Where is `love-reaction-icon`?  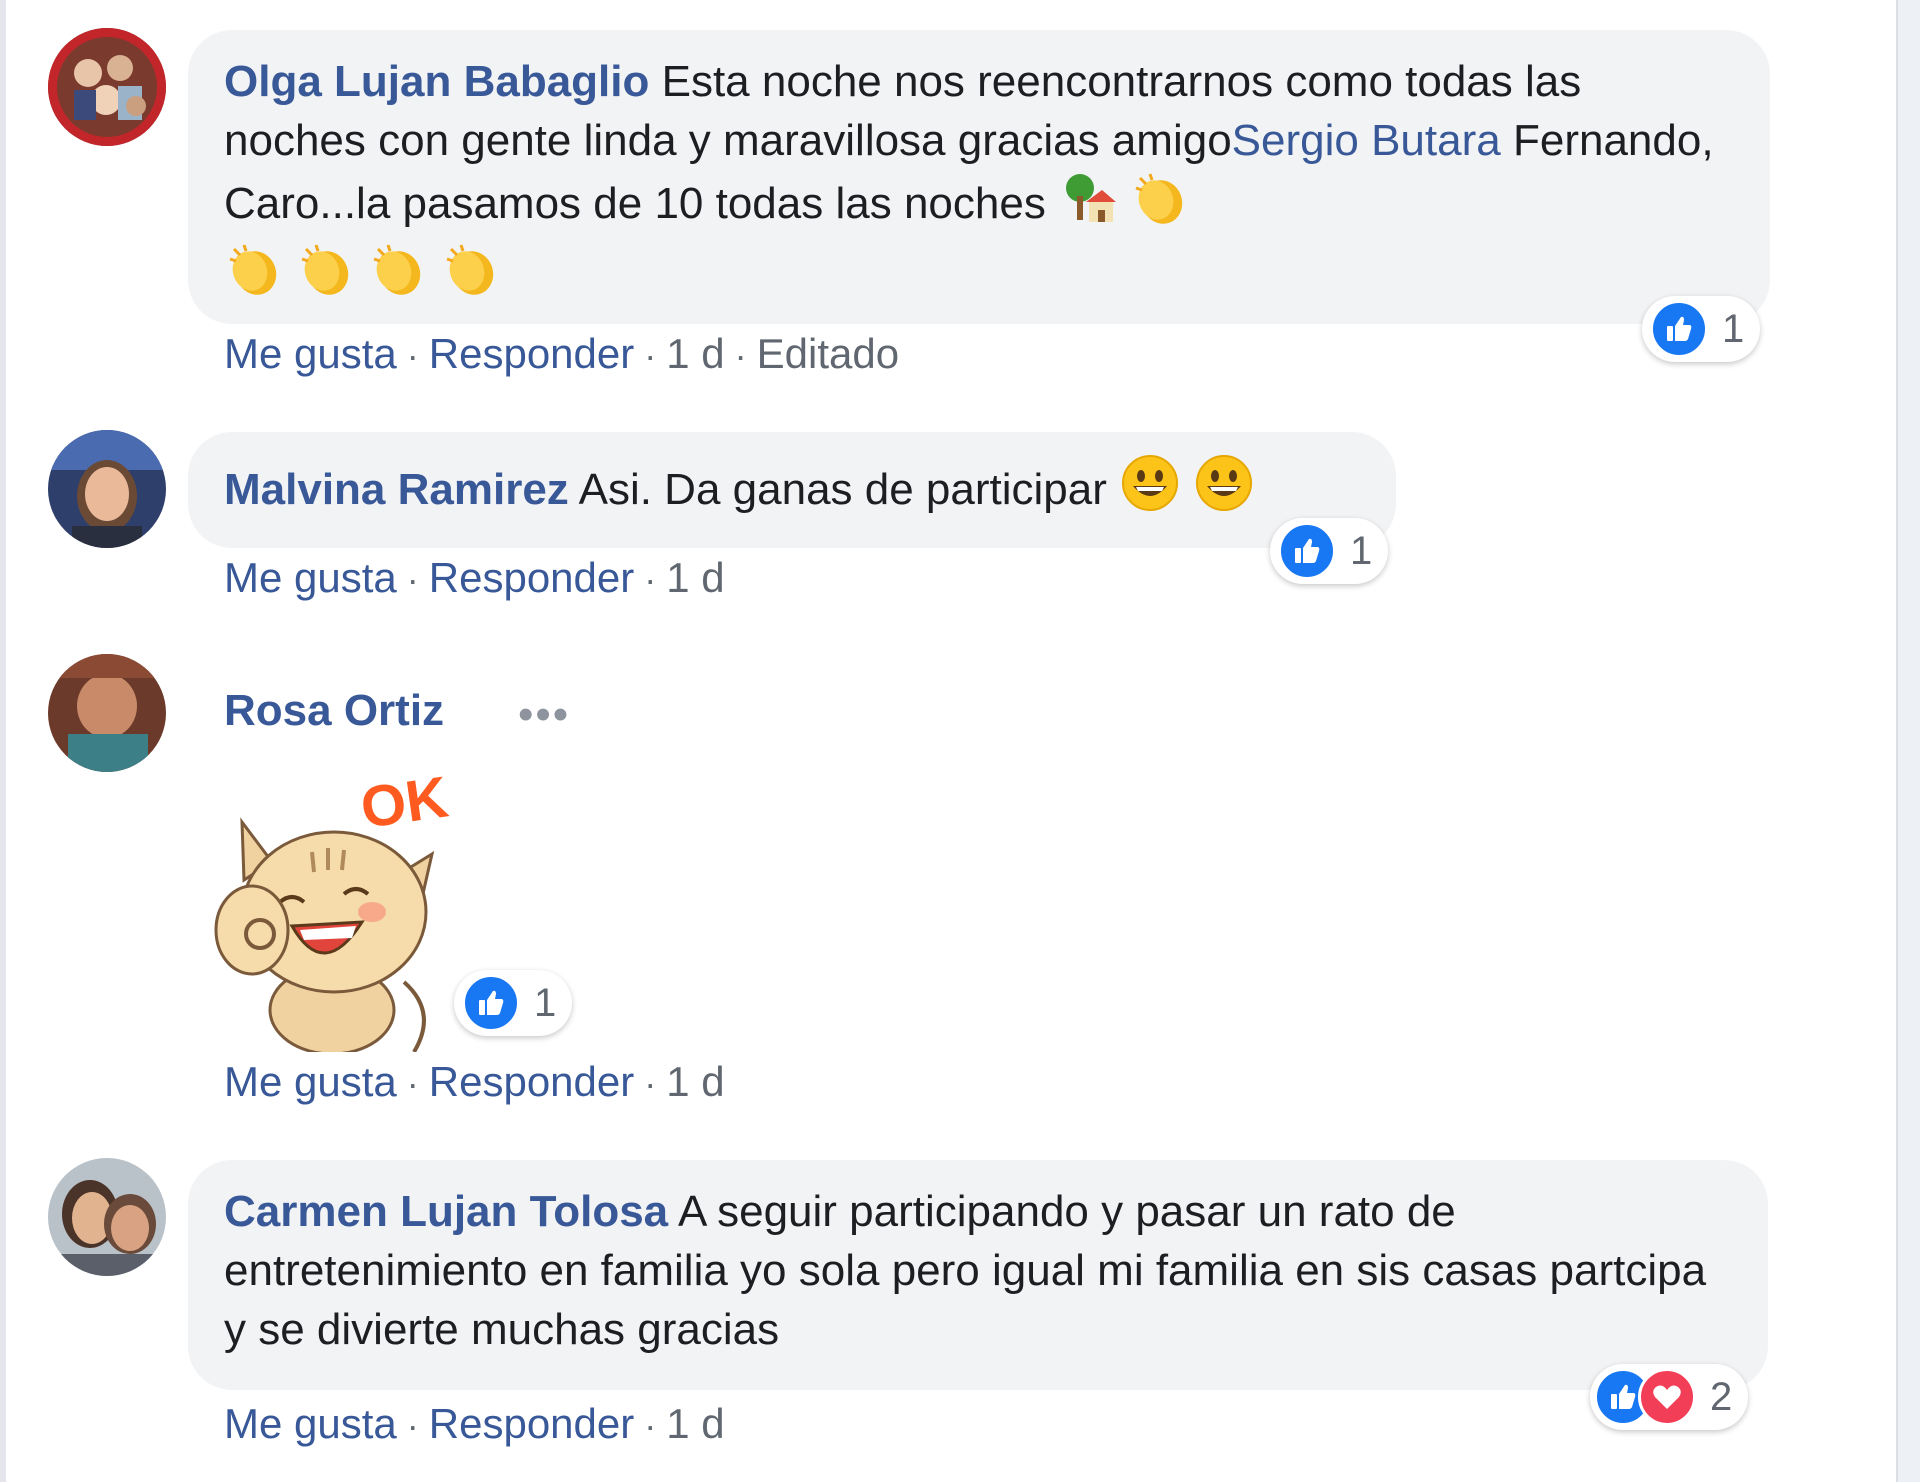
love-reaction-icon is located at coordinates (1667, 1397).